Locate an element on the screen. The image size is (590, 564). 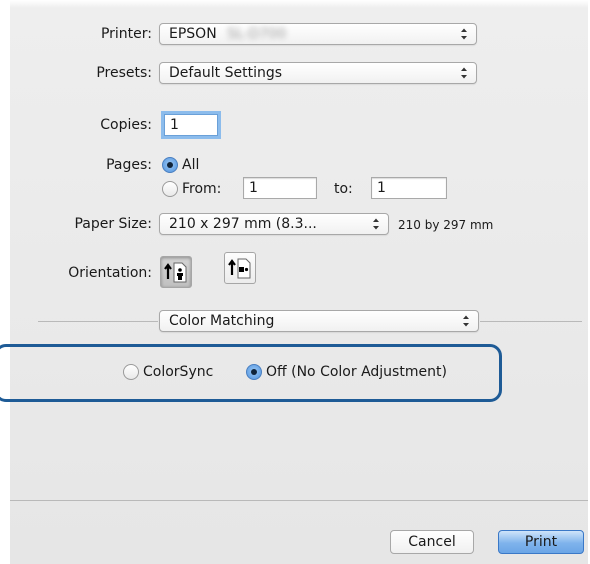
print-button: Print is located at coordinates (541, 542).